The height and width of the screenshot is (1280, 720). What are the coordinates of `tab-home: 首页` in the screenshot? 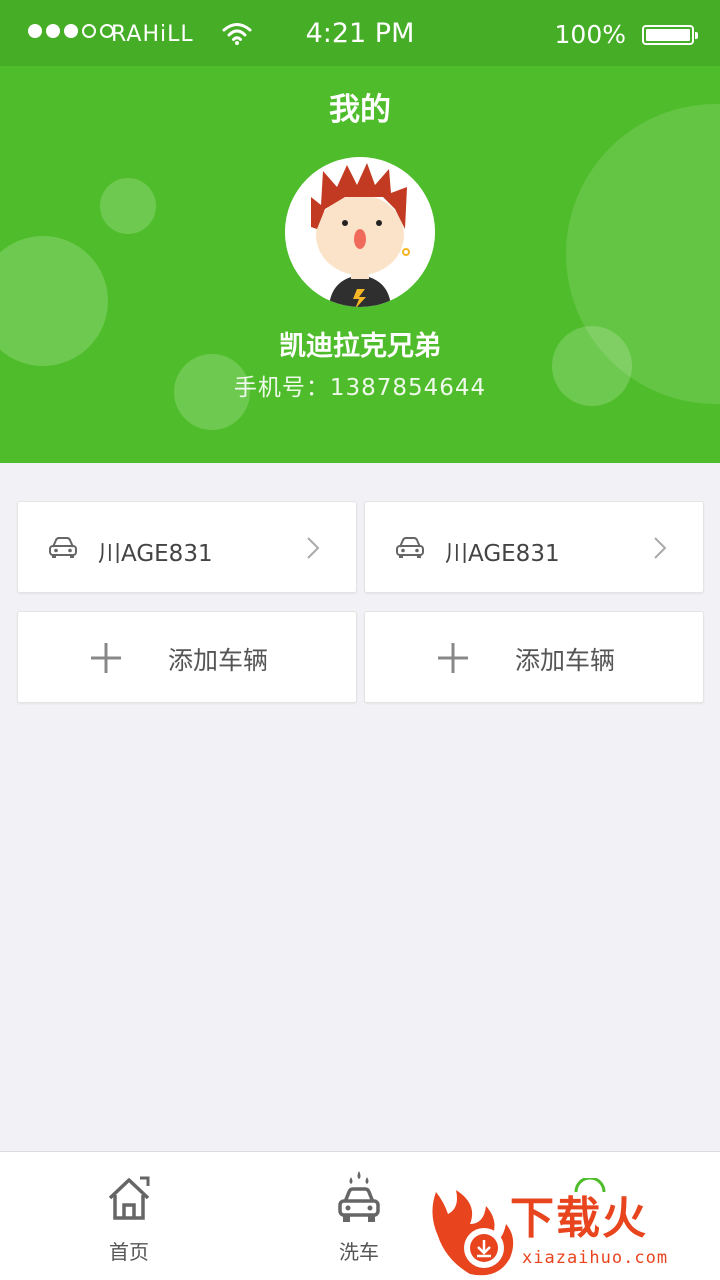 It's located at (129, 1216).